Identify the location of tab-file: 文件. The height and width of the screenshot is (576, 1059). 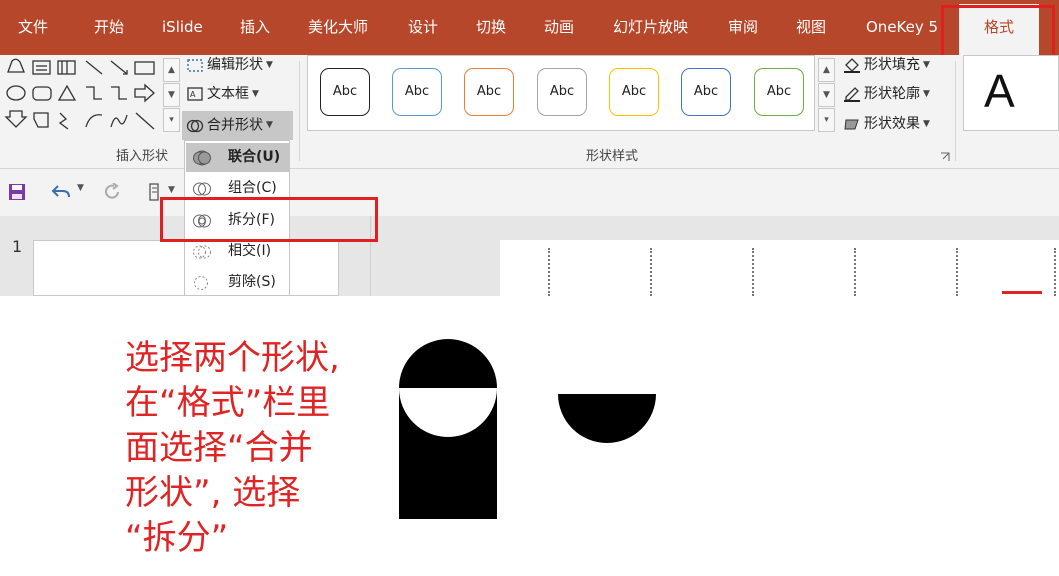
(33, 27).